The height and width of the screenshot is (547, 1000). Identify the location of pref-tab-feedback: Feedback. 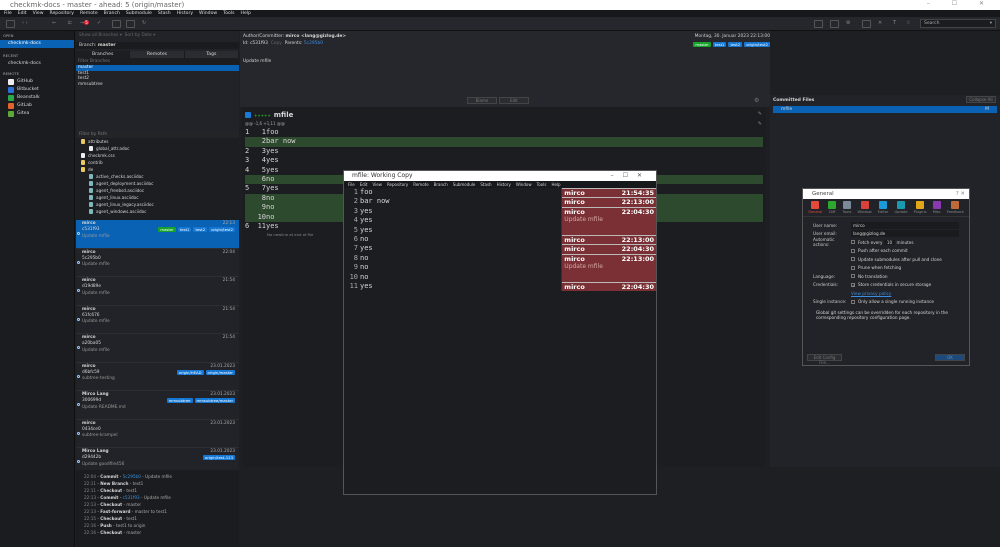
(955, 207).